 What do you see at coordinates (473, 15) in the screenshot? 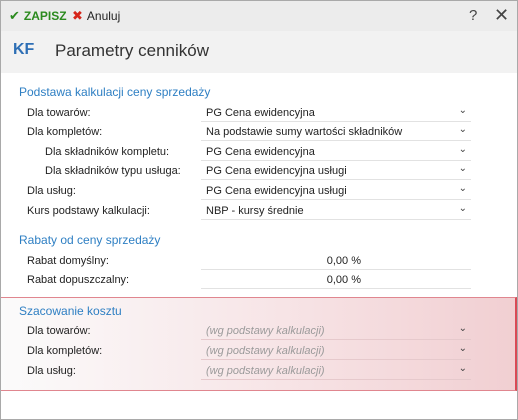
I see `help-button: ?` at bounding box center [473, 15].